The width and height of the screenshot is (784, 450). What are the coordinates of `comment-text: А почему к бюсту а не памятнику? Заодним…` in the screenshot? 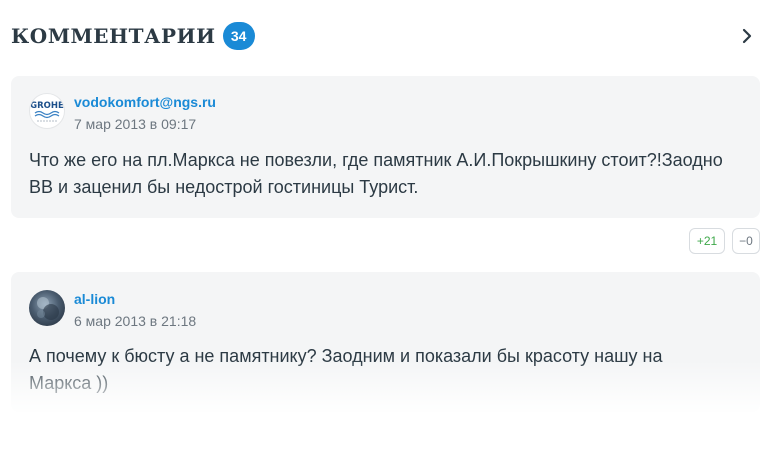 It's located at (346, 369).